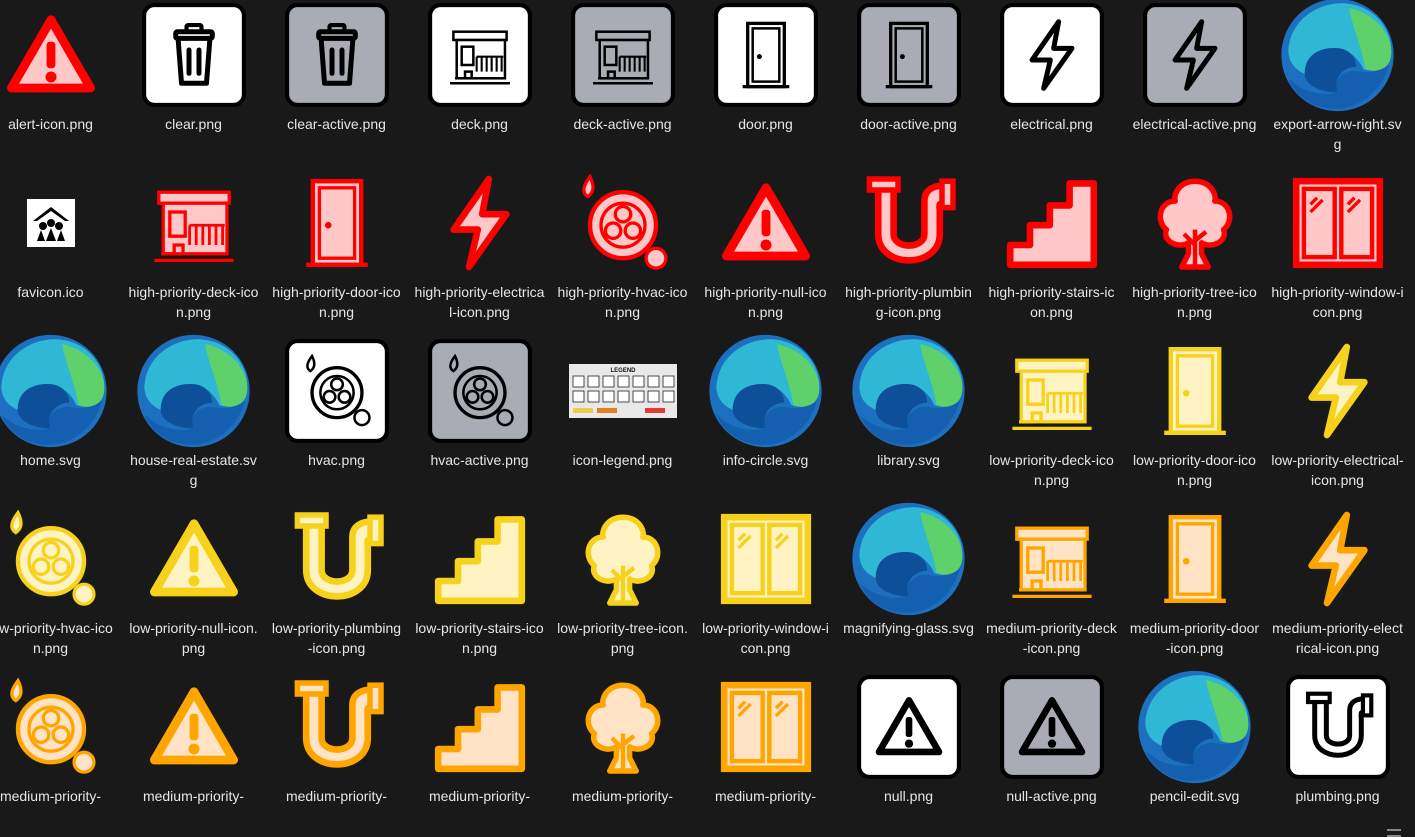 This screenshot has width=1415, height=837. I want to click on file-name: low-priority-null-icon.png, so click(193, 638).